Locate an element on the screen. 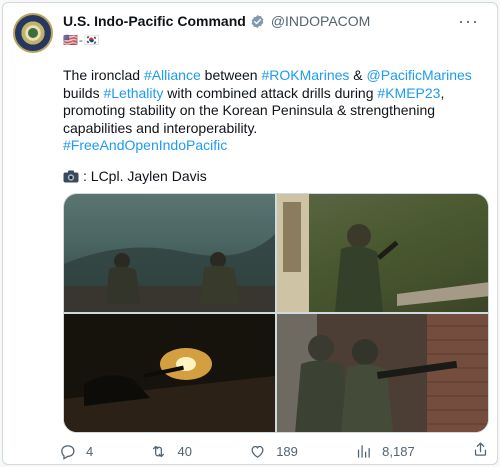  photo-credit-text: : LCpl. Jaylen Davis is located at coordinates (145, 176).